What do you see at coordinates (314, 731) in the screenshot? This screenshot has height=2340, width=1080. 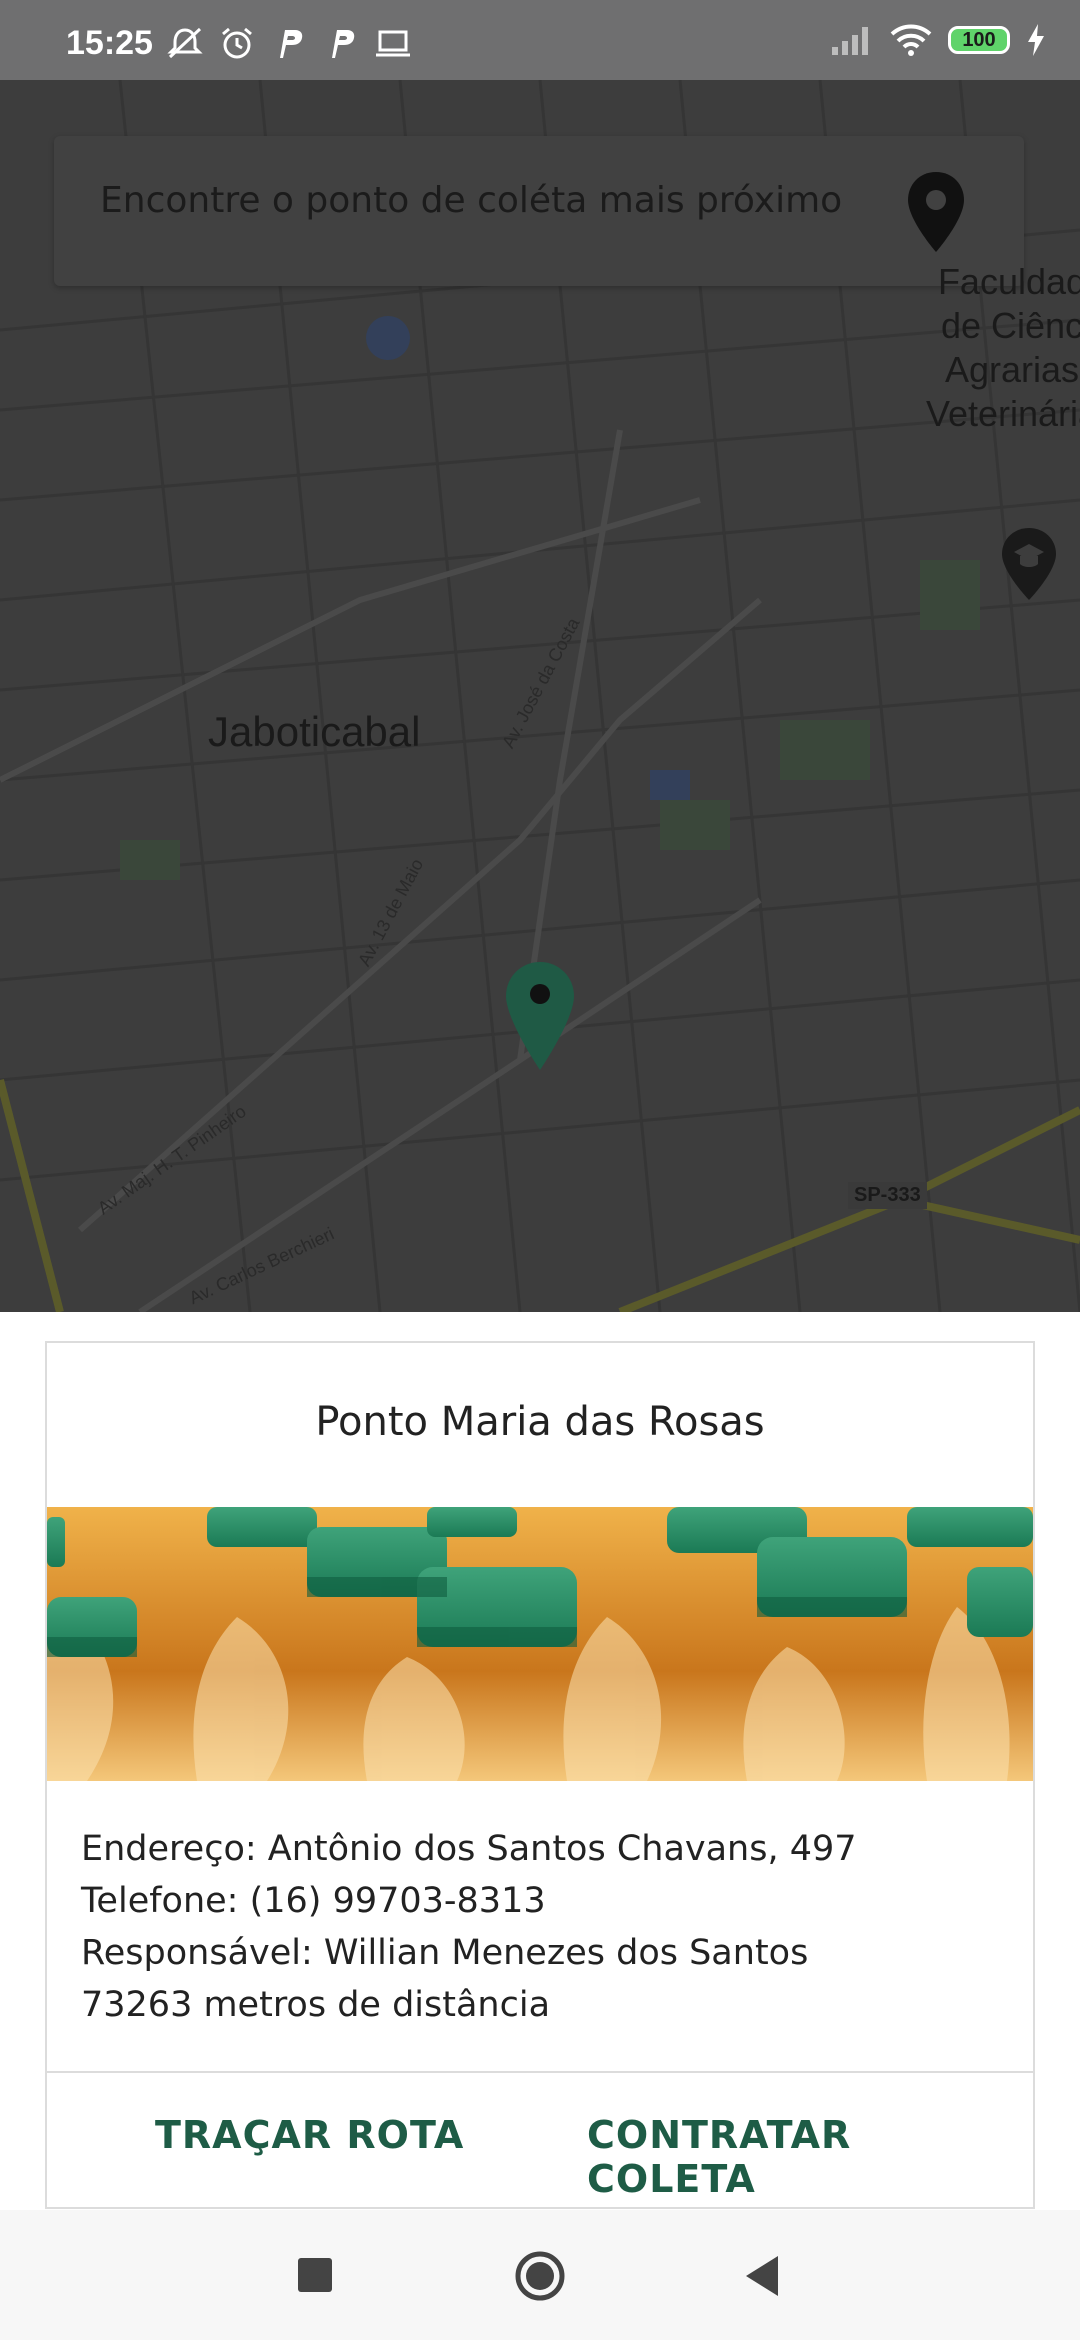 I see `city-label: Jaboticabal` at bounding box center [314, 731].